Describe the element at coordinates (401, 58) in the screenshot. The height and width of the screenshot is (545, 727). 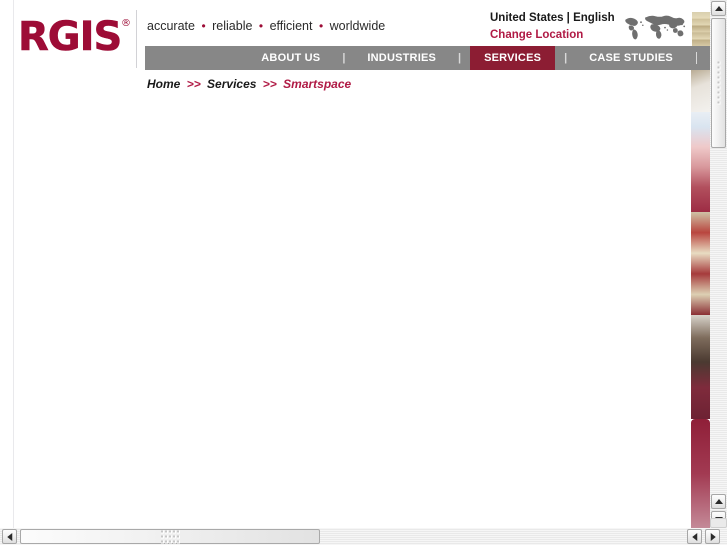
I see `nav-item-industries: INDUSTRIES` at that location.